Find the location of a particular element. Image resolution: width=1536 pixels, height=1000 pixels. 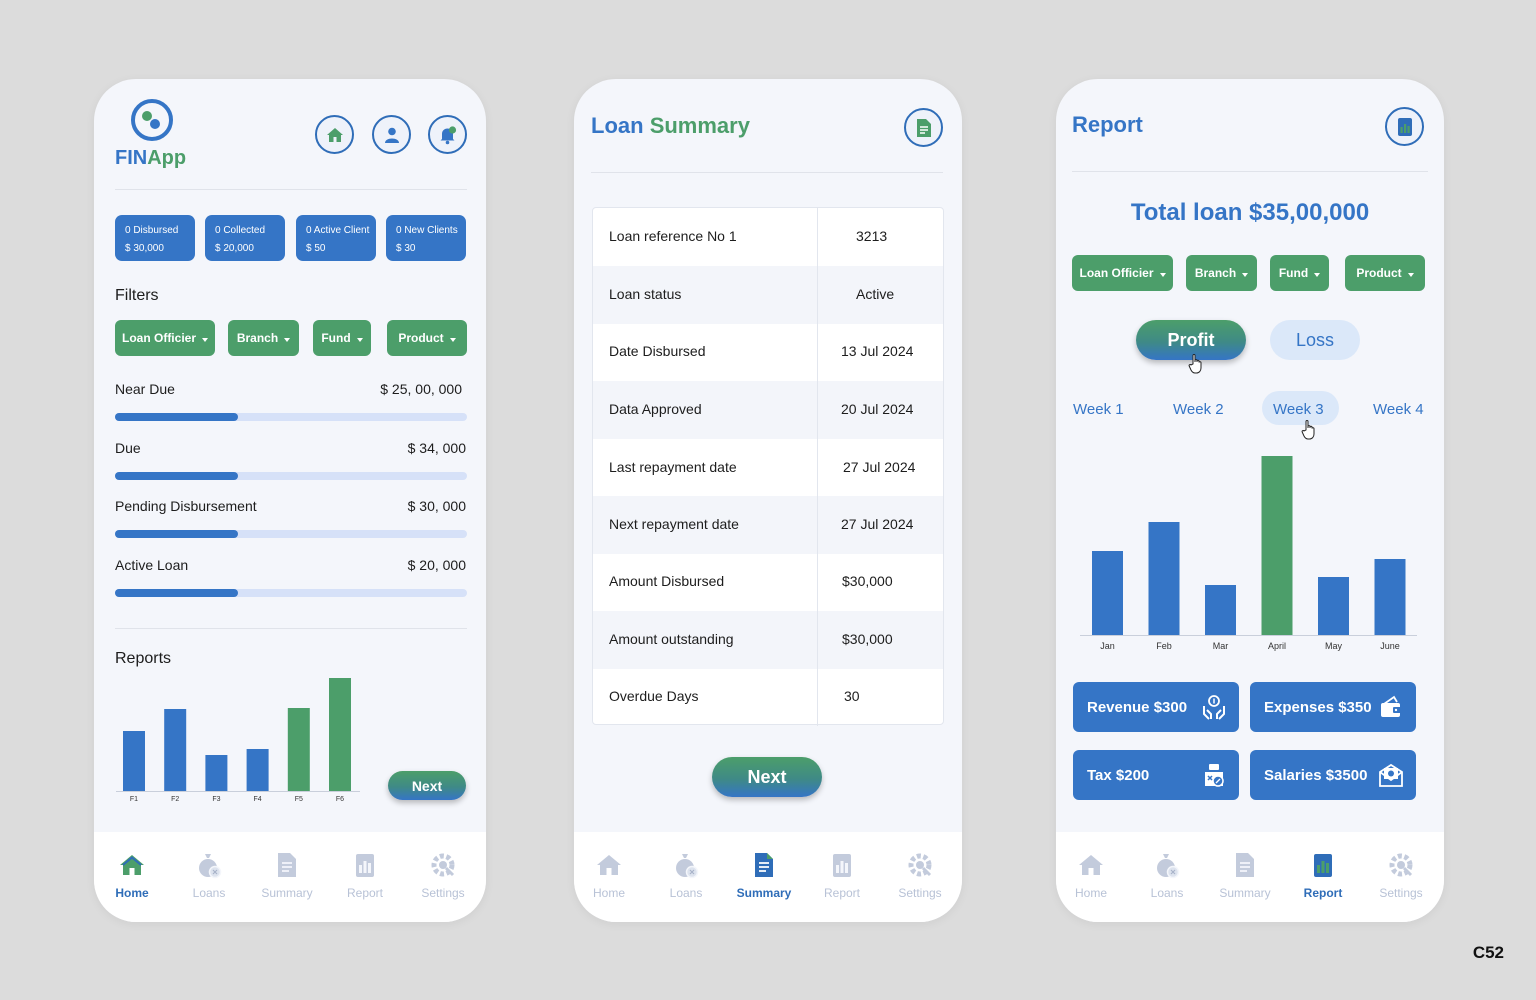

bar-chart-svg: Jan Feb Mar April May June is located at coordinates (1248, 553).